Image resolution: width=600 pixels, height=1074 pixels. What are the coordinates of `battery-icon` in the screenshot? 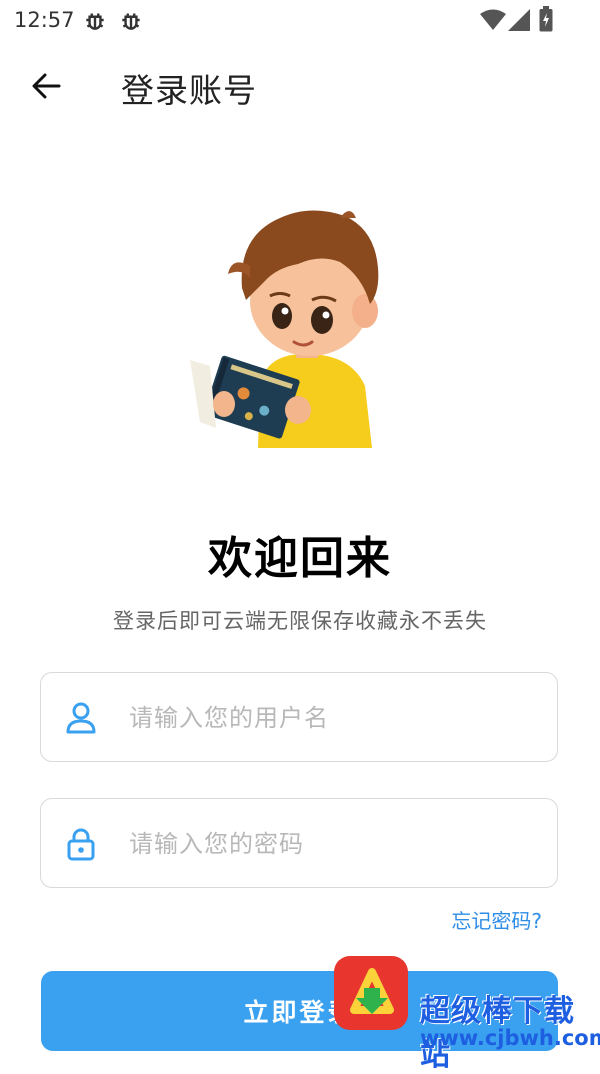 It's located at (546, 19).